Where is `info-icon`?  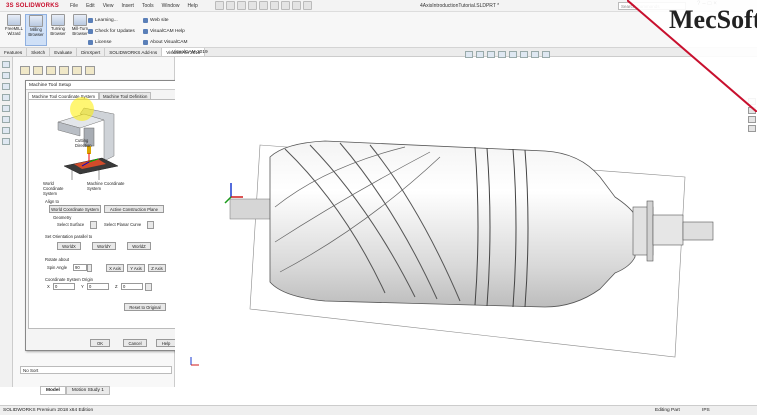 info-icon is located at coordinates (145, 42).